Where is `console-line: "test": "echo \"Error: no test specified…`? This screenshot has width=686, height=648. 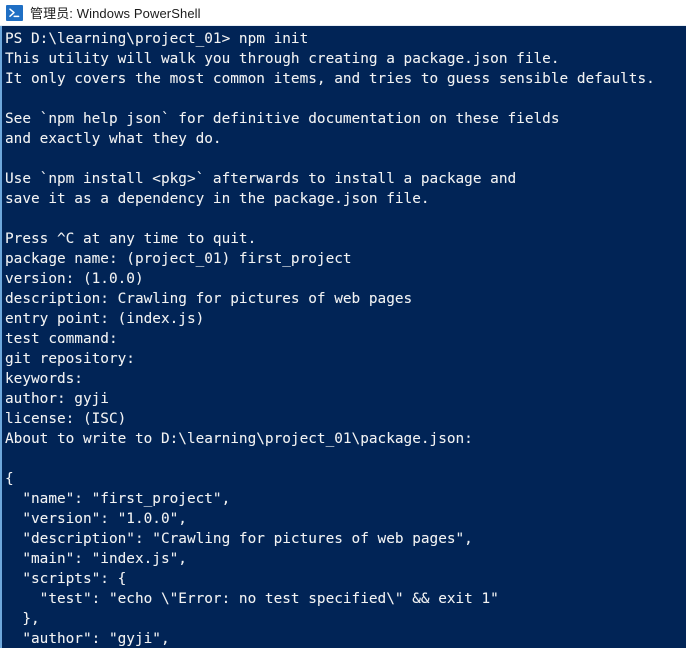
console-line: "test": "echo \"Error: no test specified… is located at coordinates (252, 599).